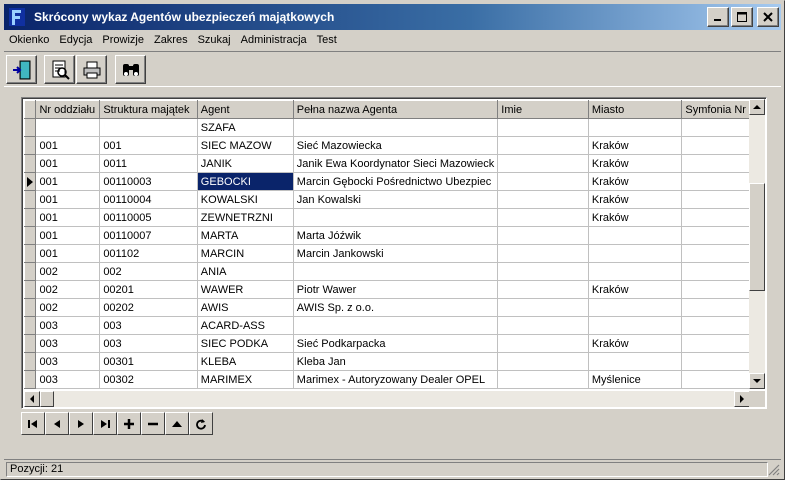  I want to click on column-header: Miasto, so click(635, 109).